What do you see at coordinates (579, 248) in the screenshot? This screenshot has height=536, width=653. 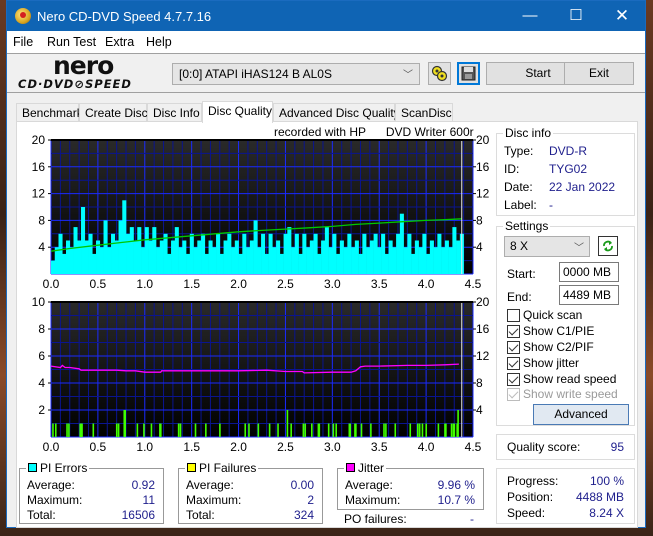 I see `chevron-down-icon: ﹀` at bounding box center [579, 248].